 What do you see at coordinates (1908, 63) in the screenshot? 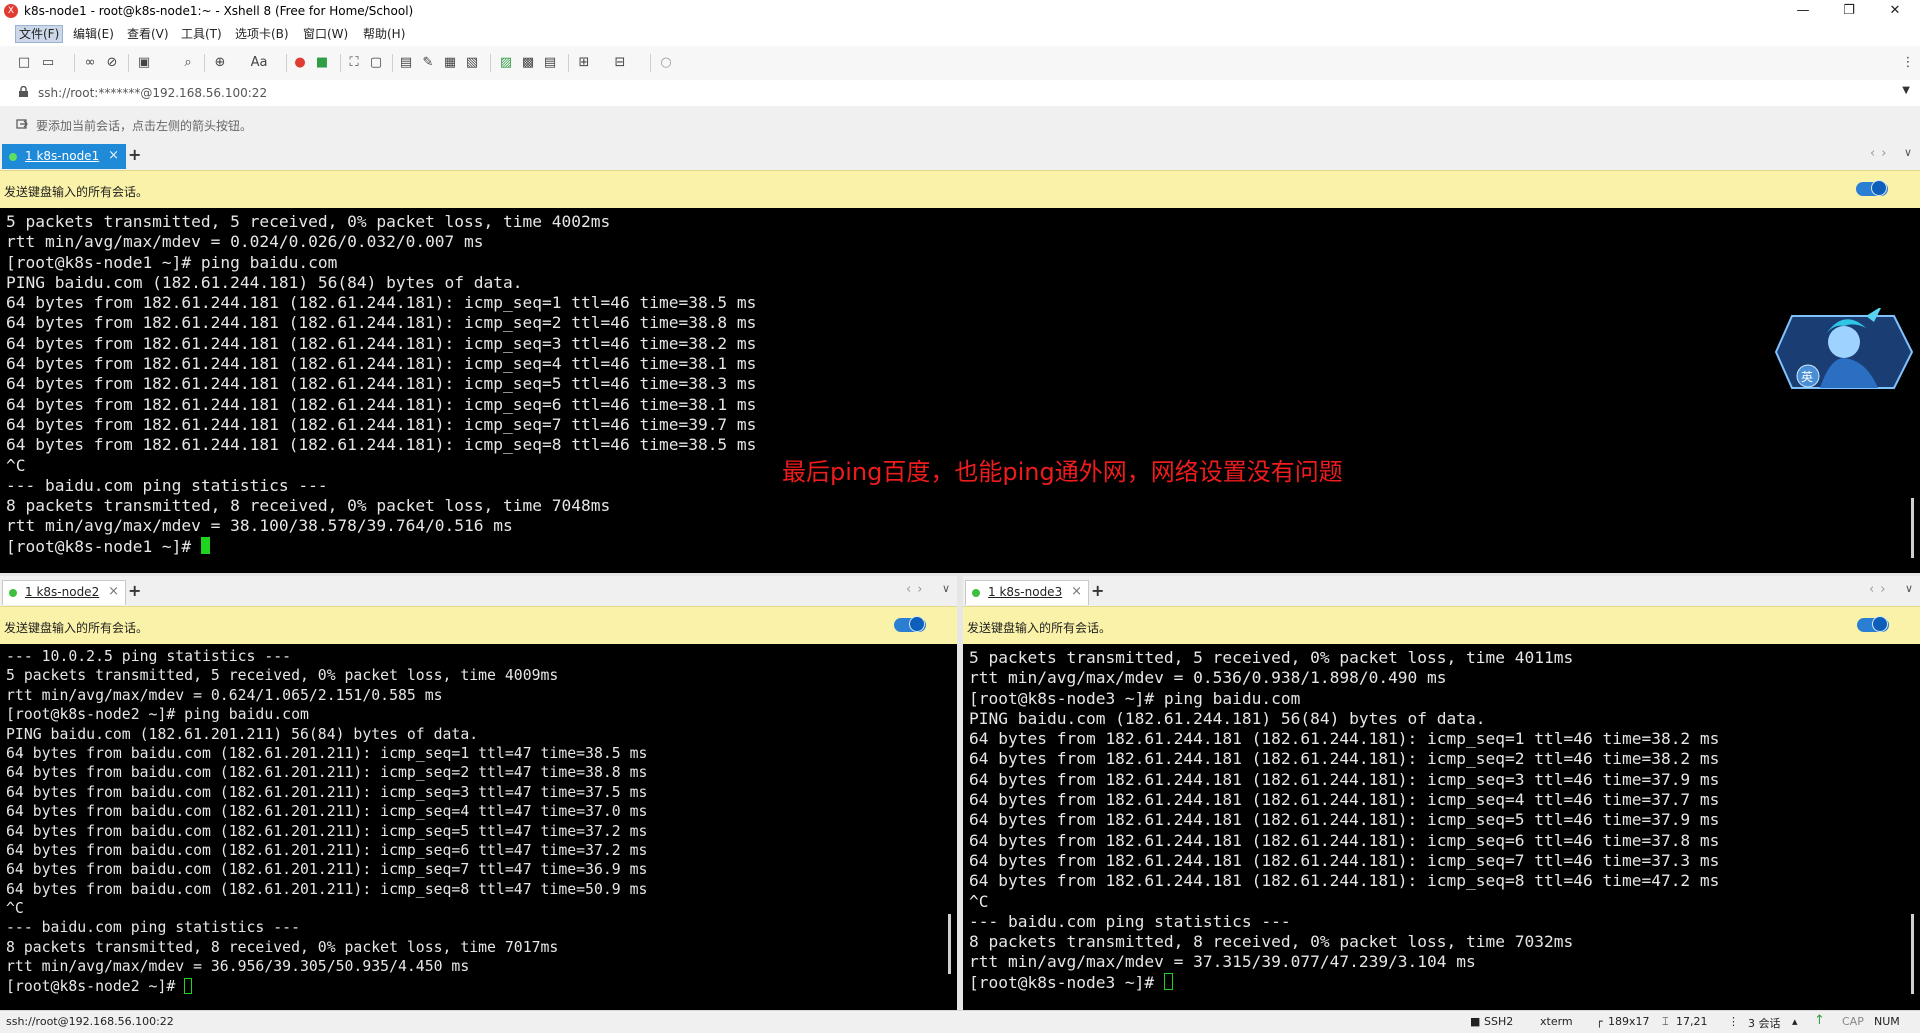
I see `more-options-icon: ⋮` at bounding box center [1908, 63].